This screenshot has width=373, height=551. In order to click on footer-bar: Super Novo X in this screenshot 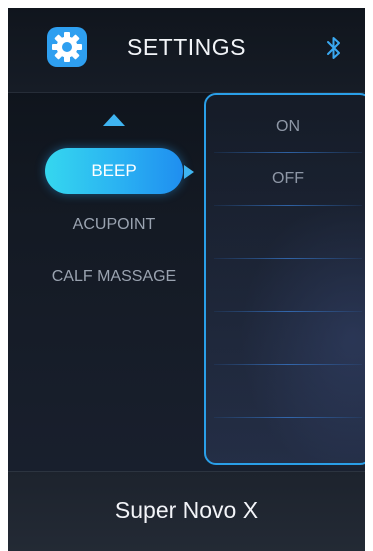, I will do `click(186, 511)`.